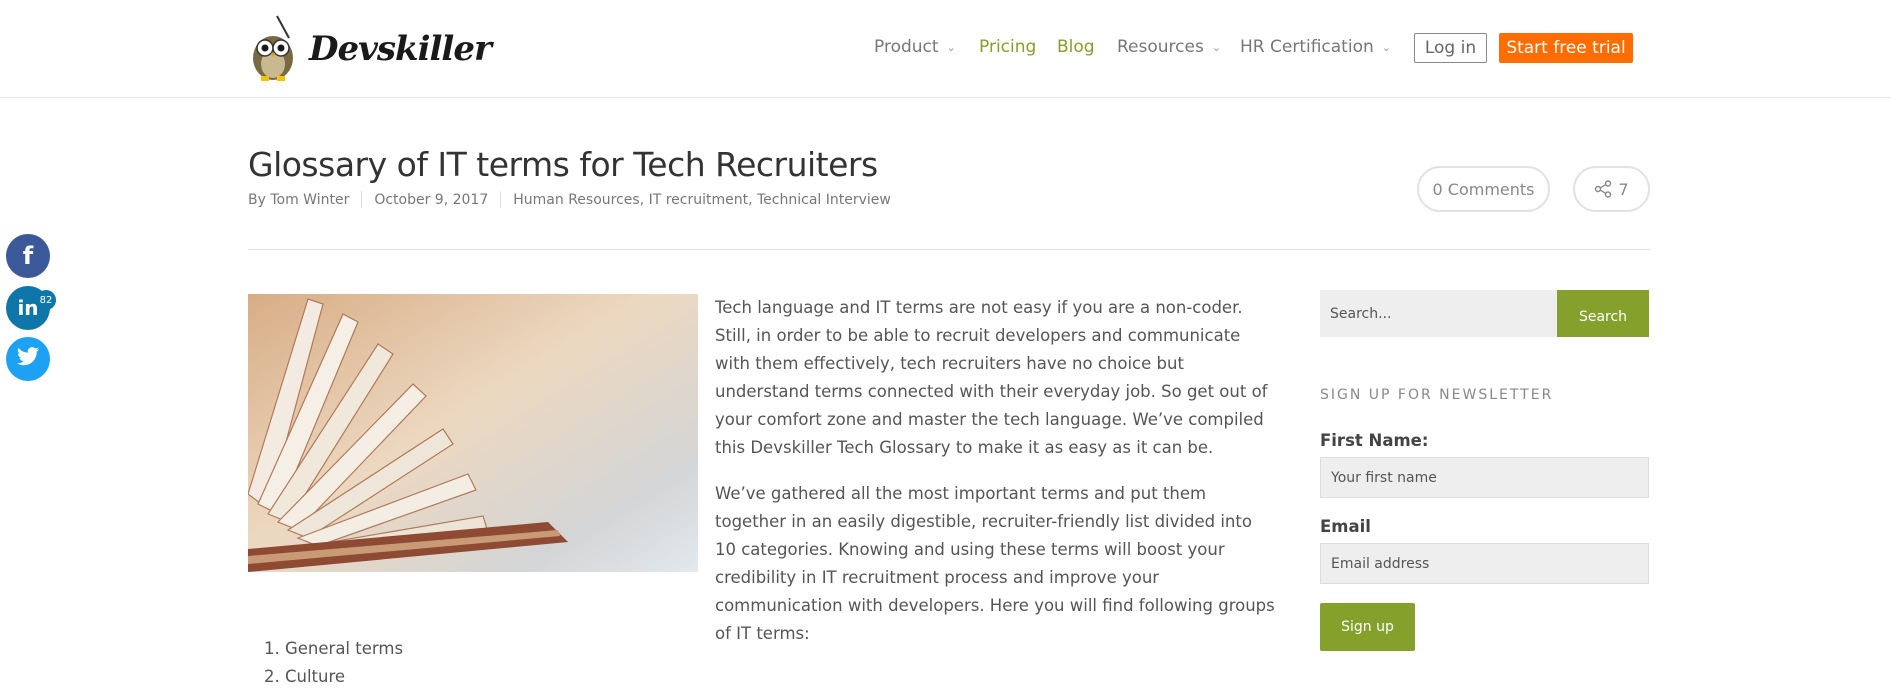  Describe the element at coordinates (1484, 563) in the screenshot. I see `email-field` at that location.